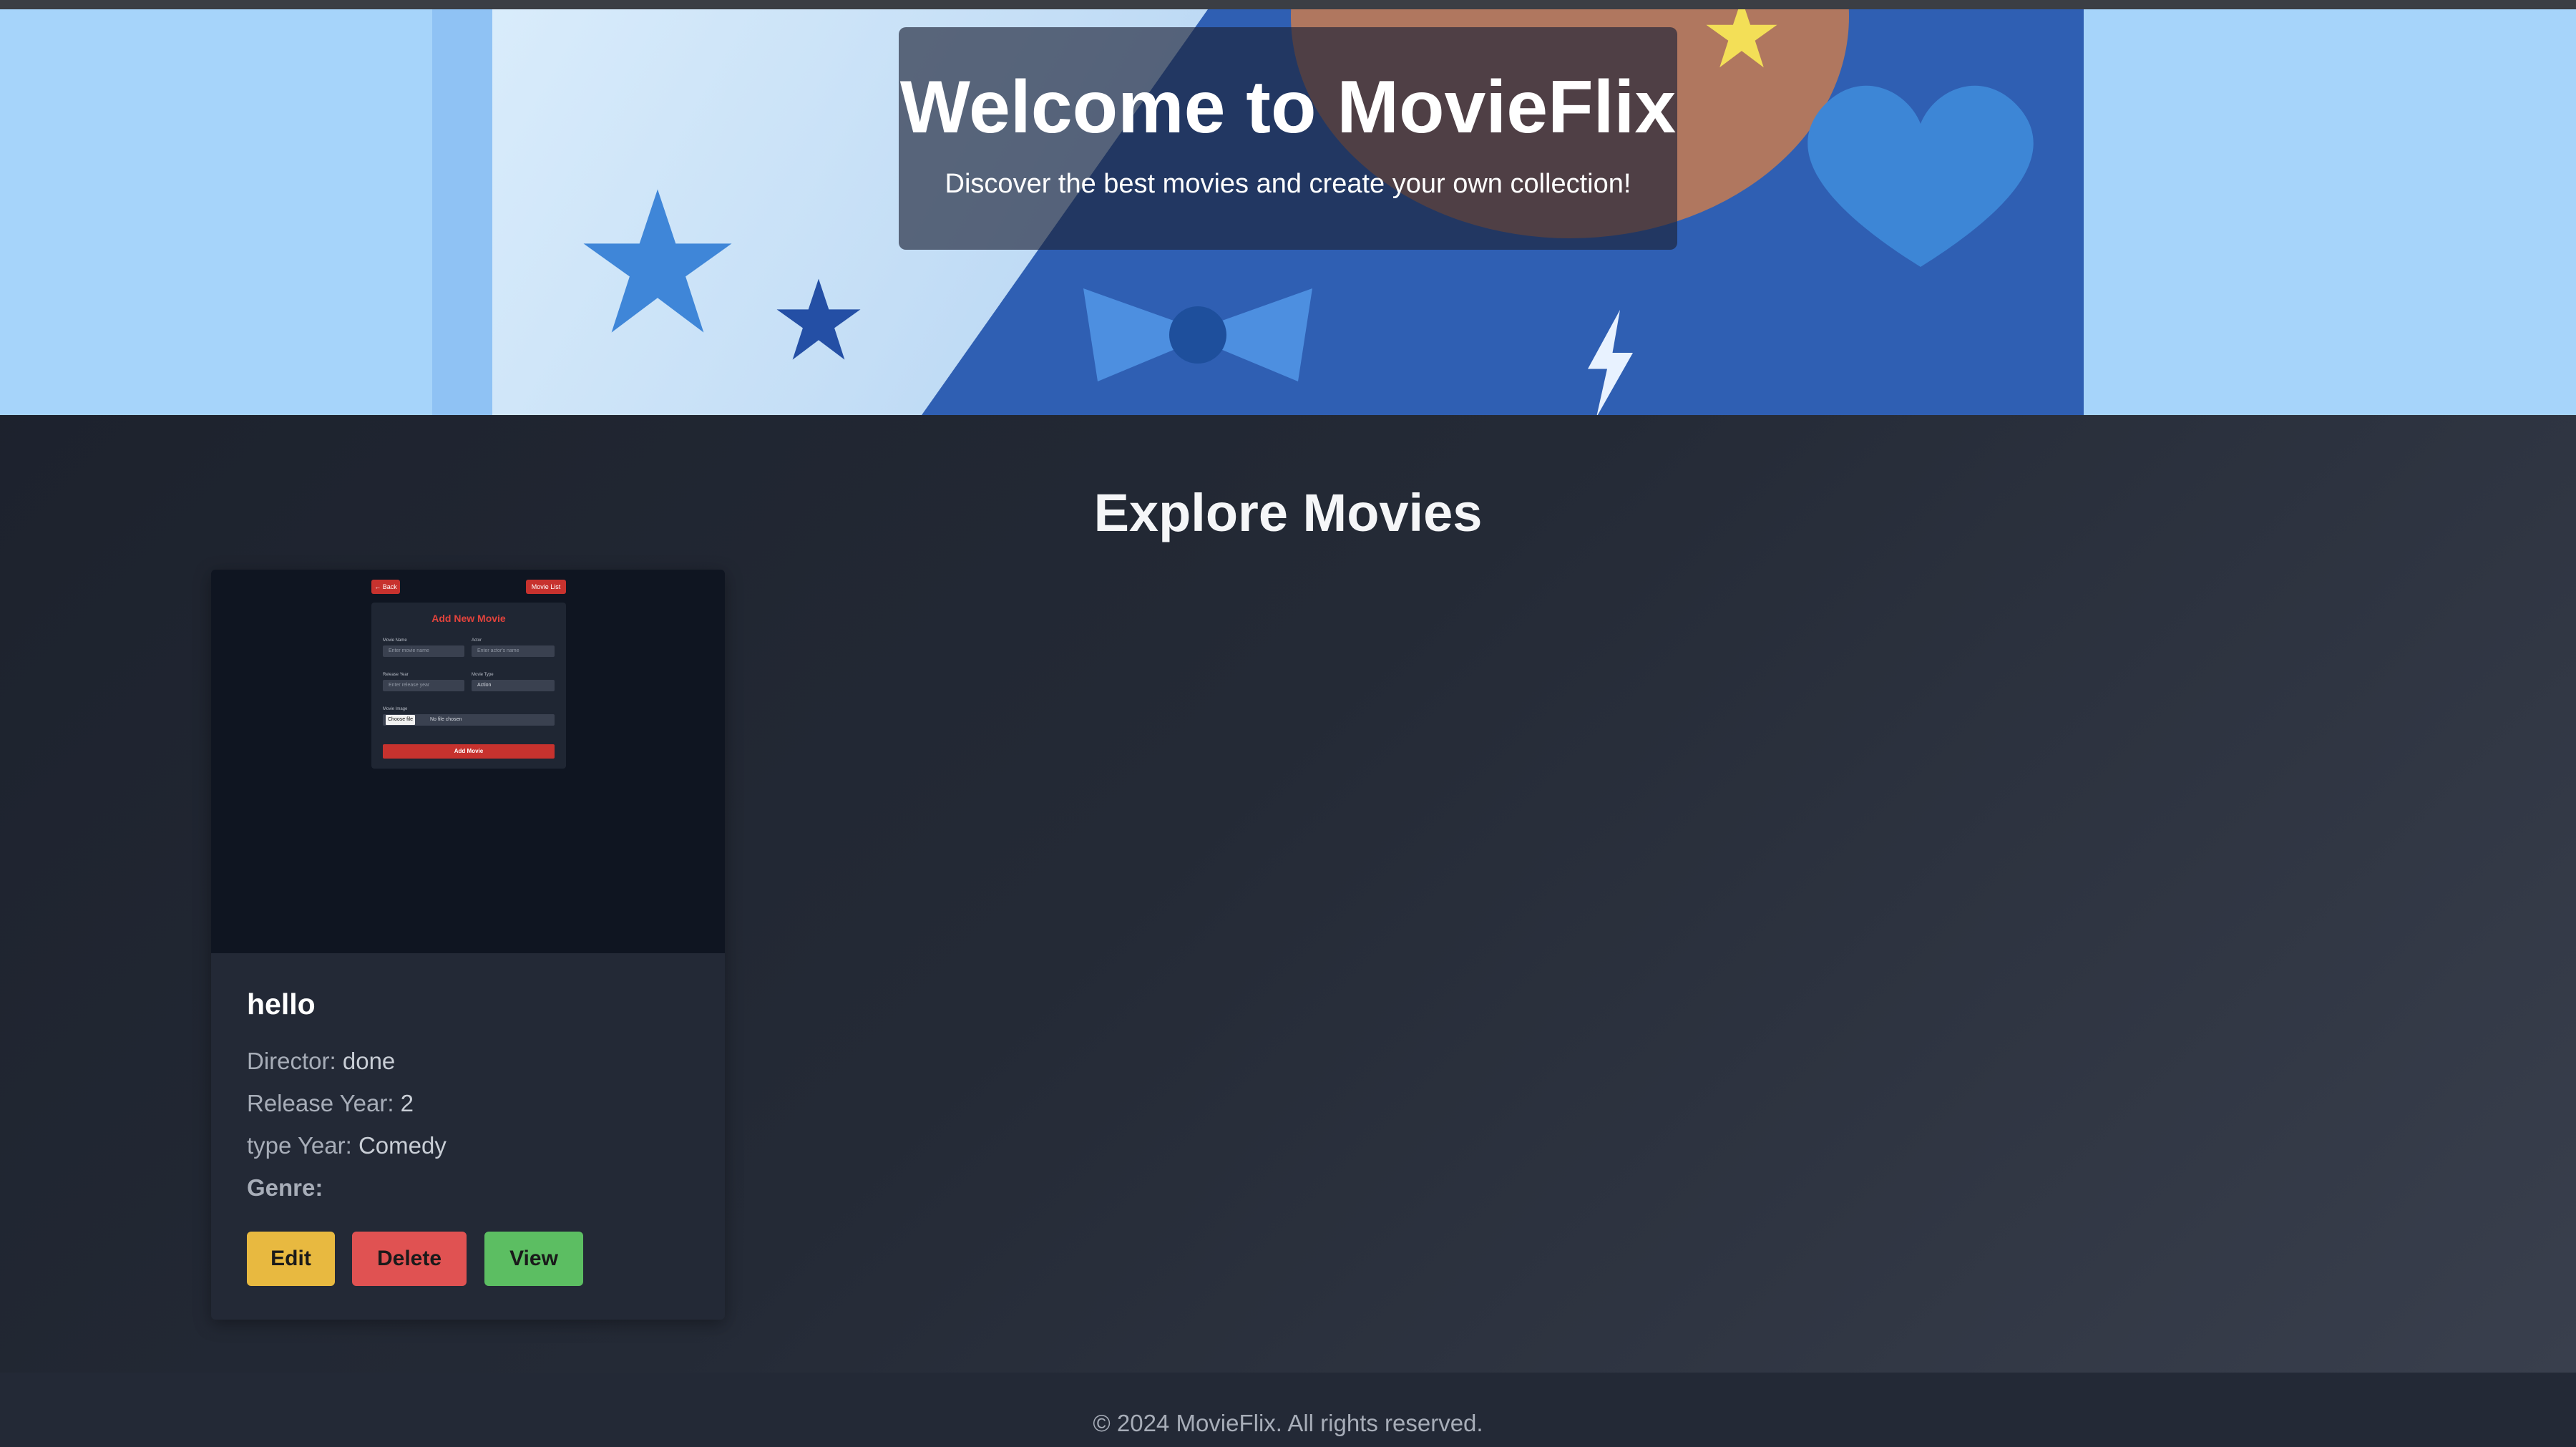 The image size is (2576, 1447). What do you see at coordinates (401, 720) in the screenshot?
I see `thumb-choose-file: Choose file` at bounding box center [401, 720].